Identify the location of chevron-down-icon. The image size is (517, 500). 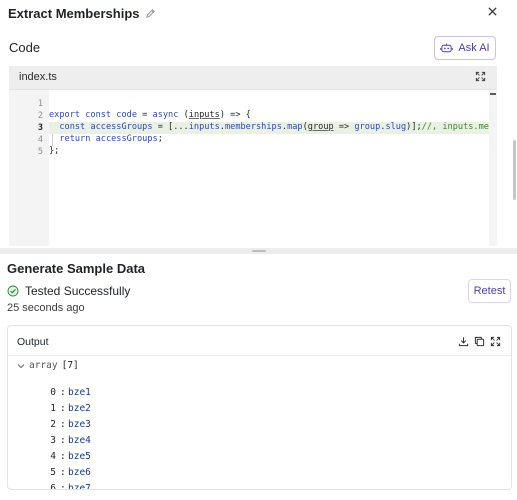
(21, 366).